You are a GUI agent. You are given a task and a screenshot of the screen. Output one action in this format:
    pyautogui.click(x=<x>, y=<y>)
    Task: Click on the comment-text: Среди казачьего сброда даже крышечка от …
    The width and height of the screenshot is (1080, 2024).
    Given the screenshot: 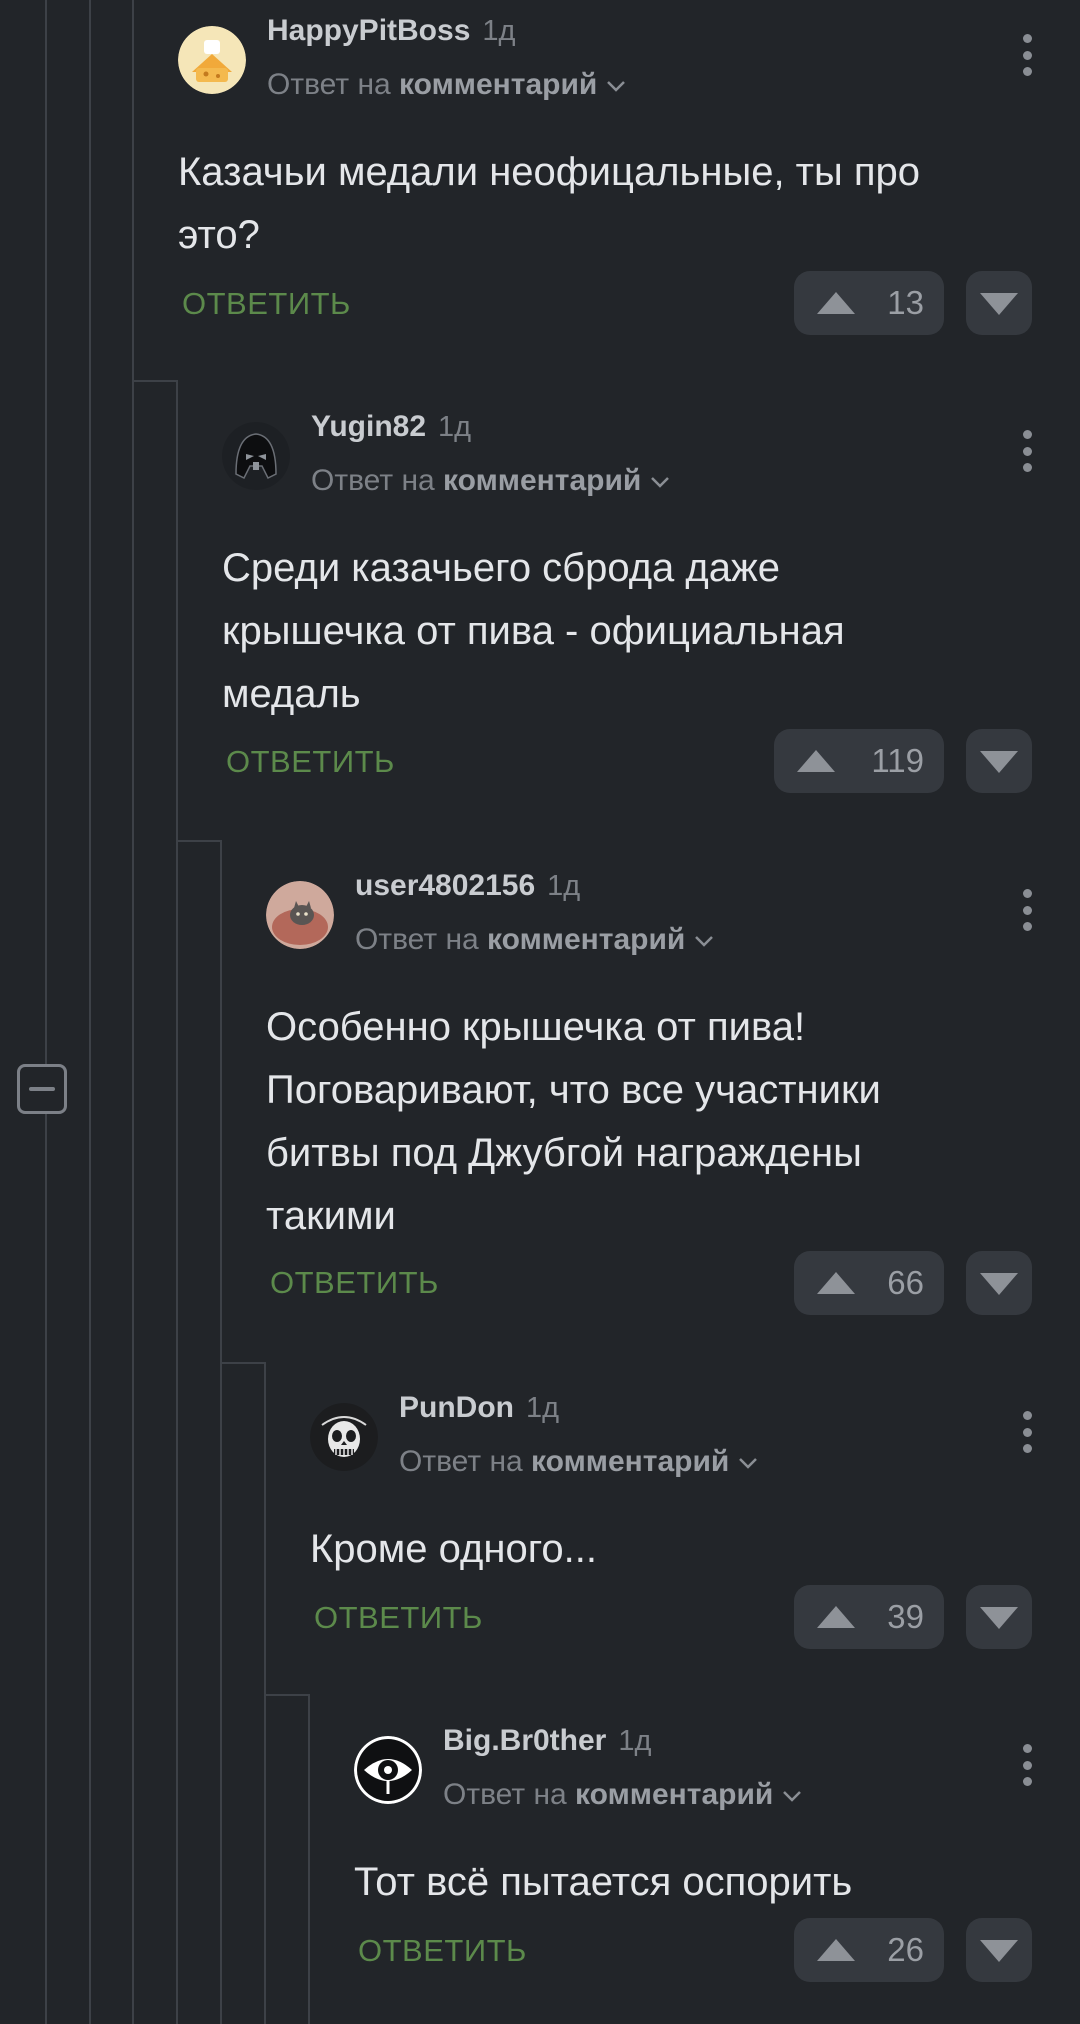 What is the action you would take?
    pyautogui.click(x=533, y=631)
    